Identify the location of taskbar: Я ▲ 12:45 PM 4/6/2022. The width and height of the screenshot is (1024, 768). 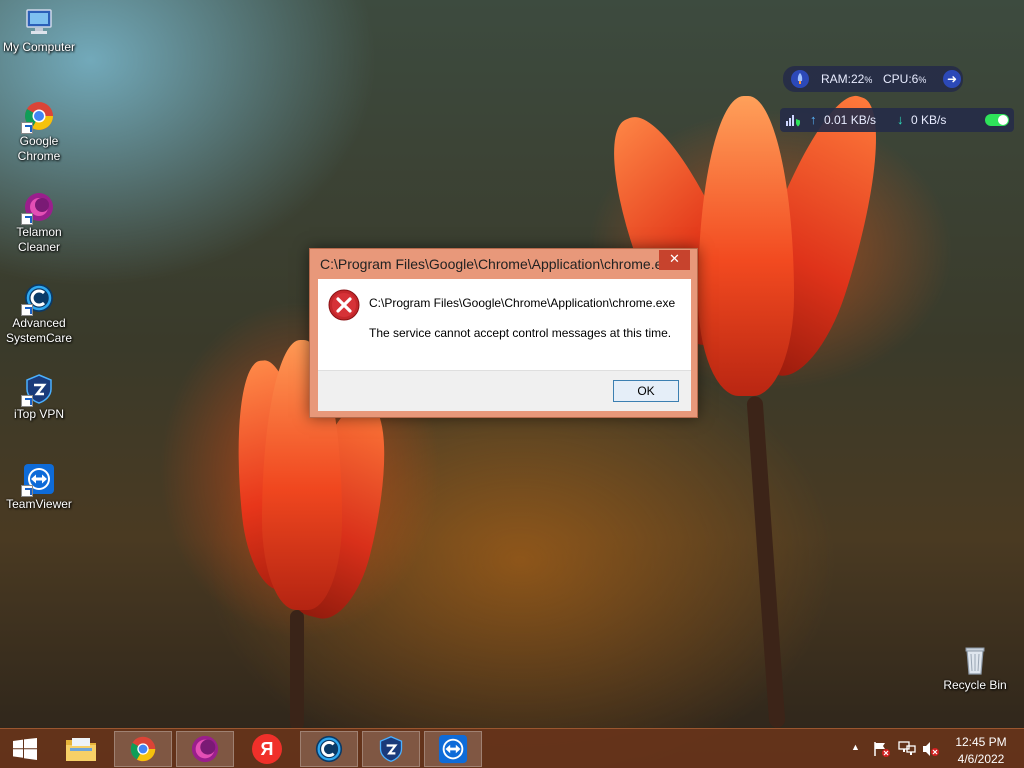
(512, 748).